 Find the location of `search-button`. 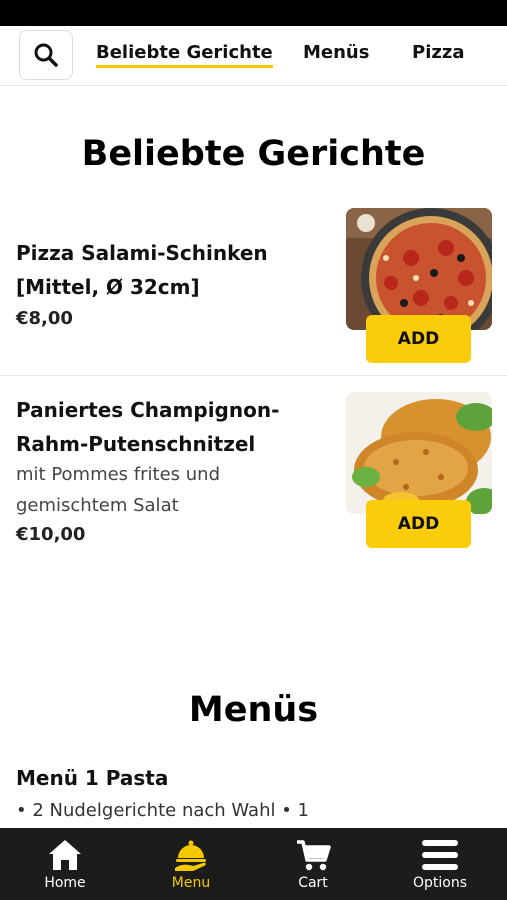

search-button is located at coordinates (46, 55).